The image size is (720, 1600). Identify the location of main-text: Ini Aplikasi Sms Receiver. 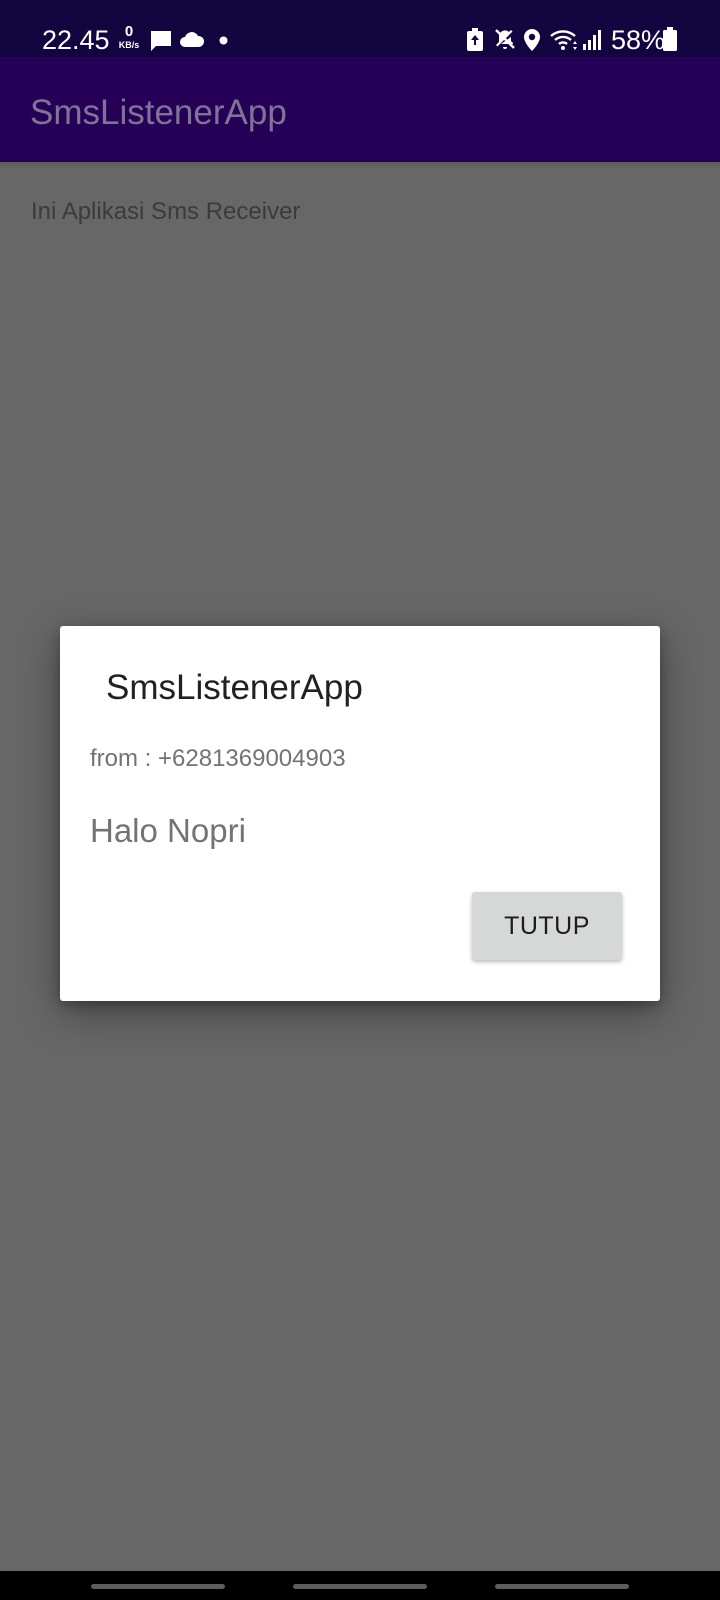
(166, 211).